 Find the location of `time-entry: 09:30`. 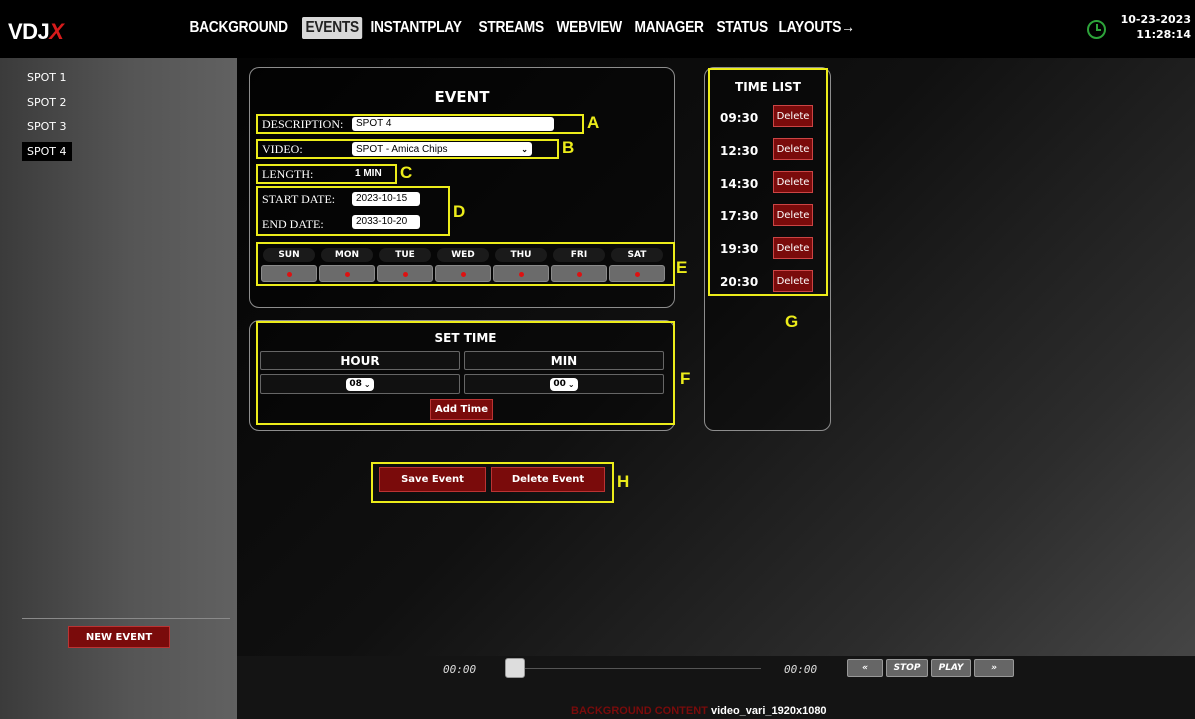

time-entry: 09:30 is located at coordinates (739, 118).